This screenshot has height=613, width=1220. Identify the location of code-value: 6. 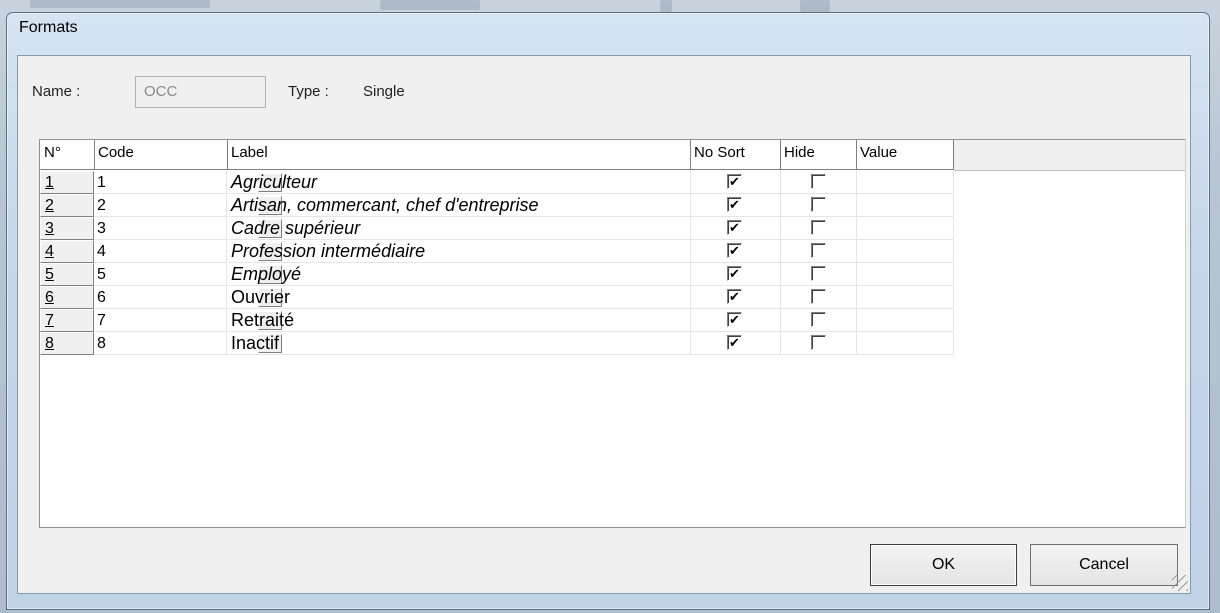
(101, 297).